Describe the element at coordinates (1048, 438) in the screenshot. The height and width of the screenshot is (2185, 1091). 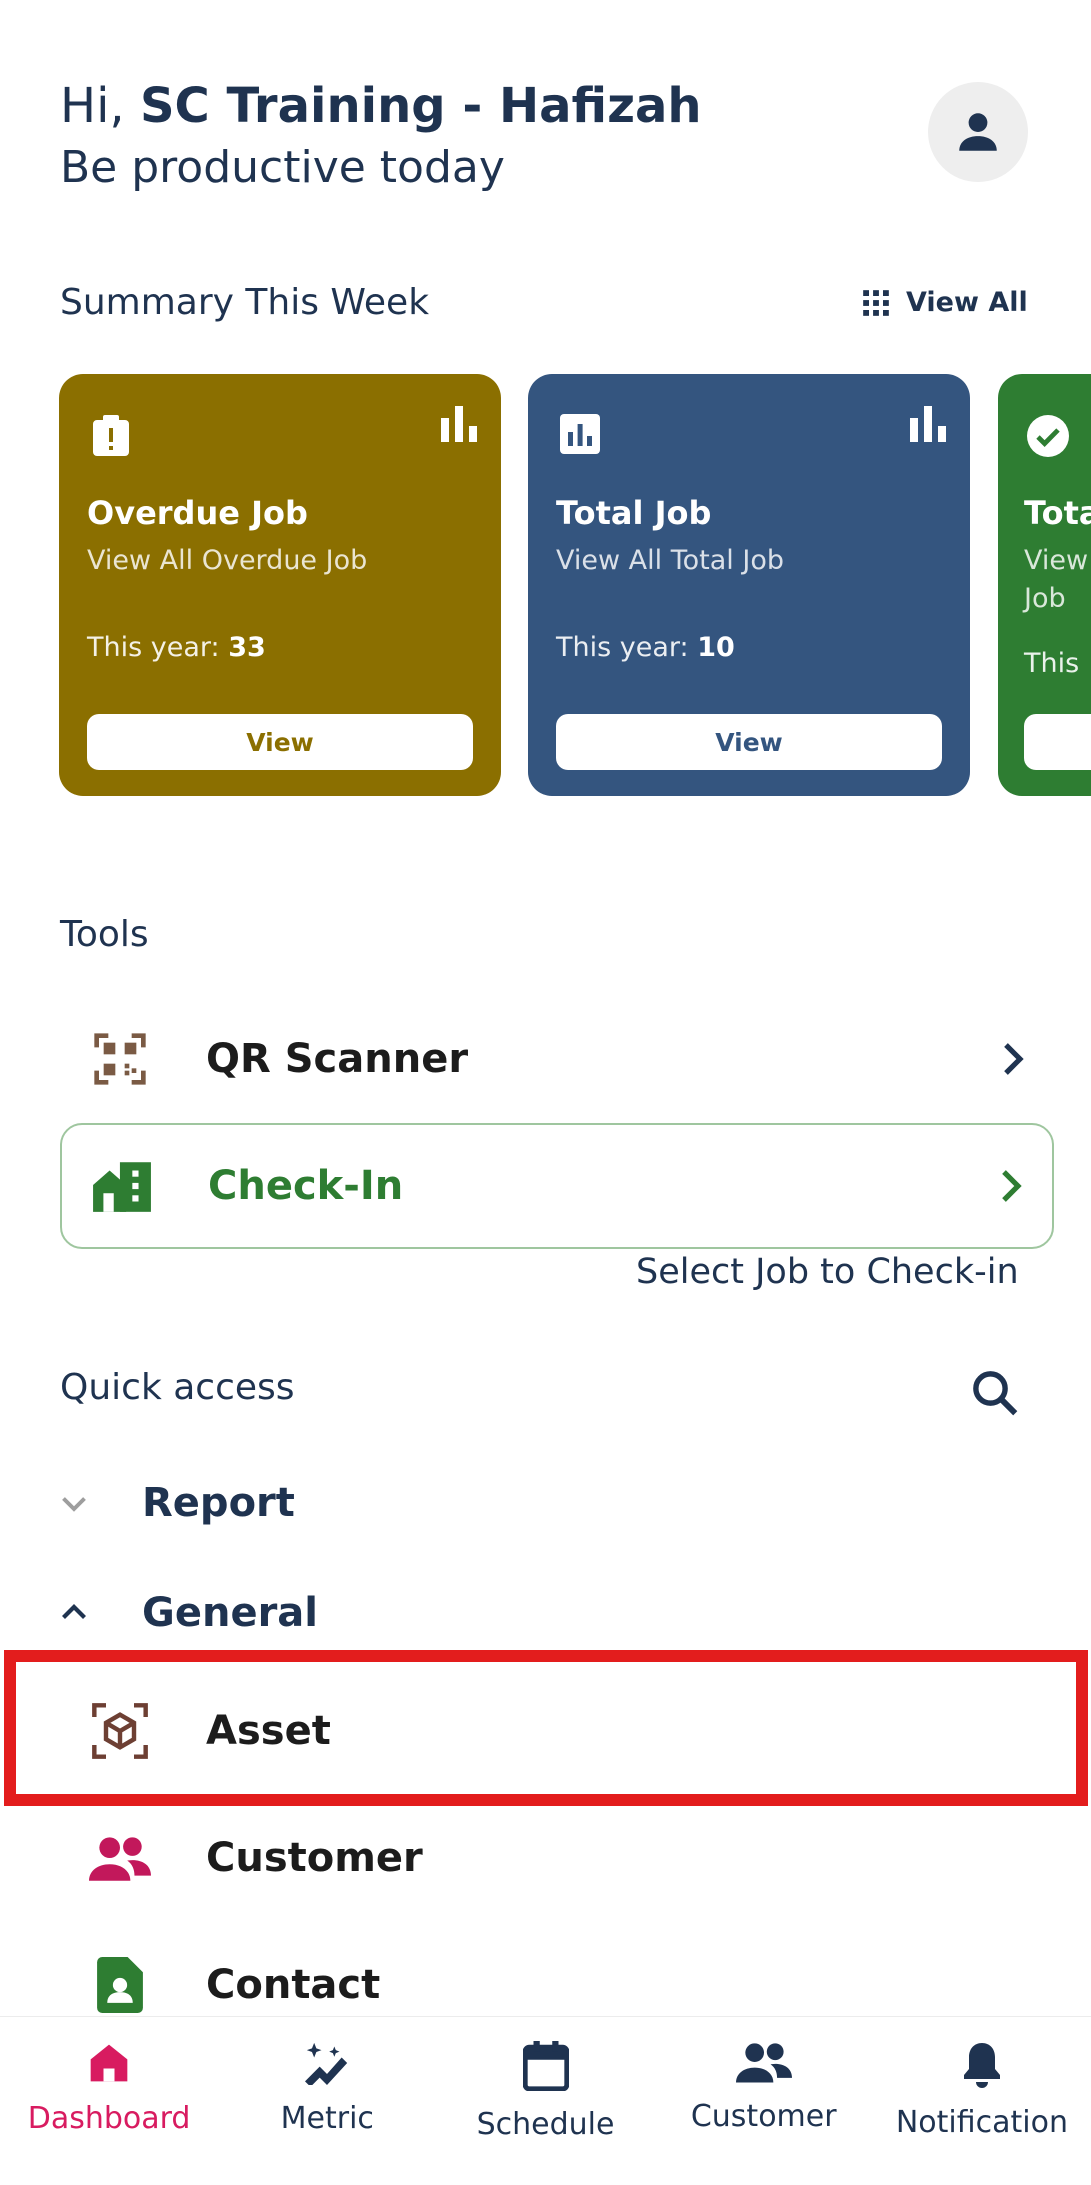
I see `check-circle-icon` at that location.